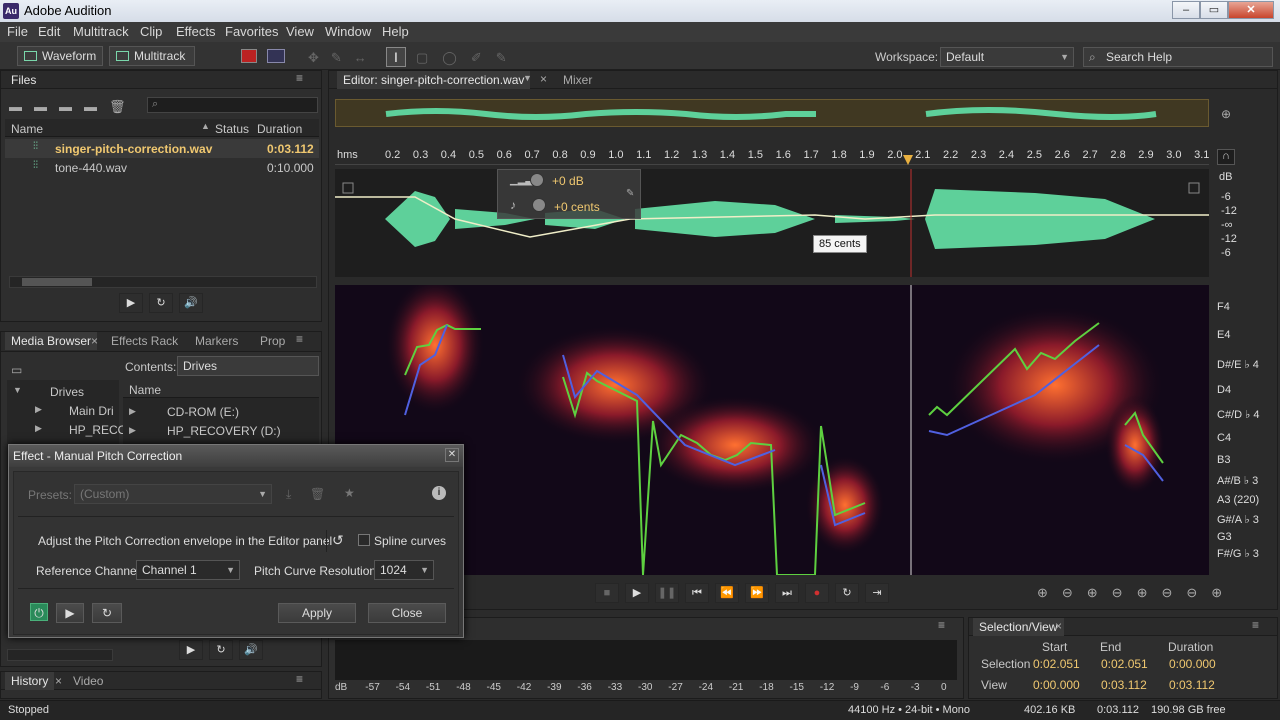  Describe the element at coordinates (16, 370) in the screenshot. I see `drive-icon: ▭` at that location.